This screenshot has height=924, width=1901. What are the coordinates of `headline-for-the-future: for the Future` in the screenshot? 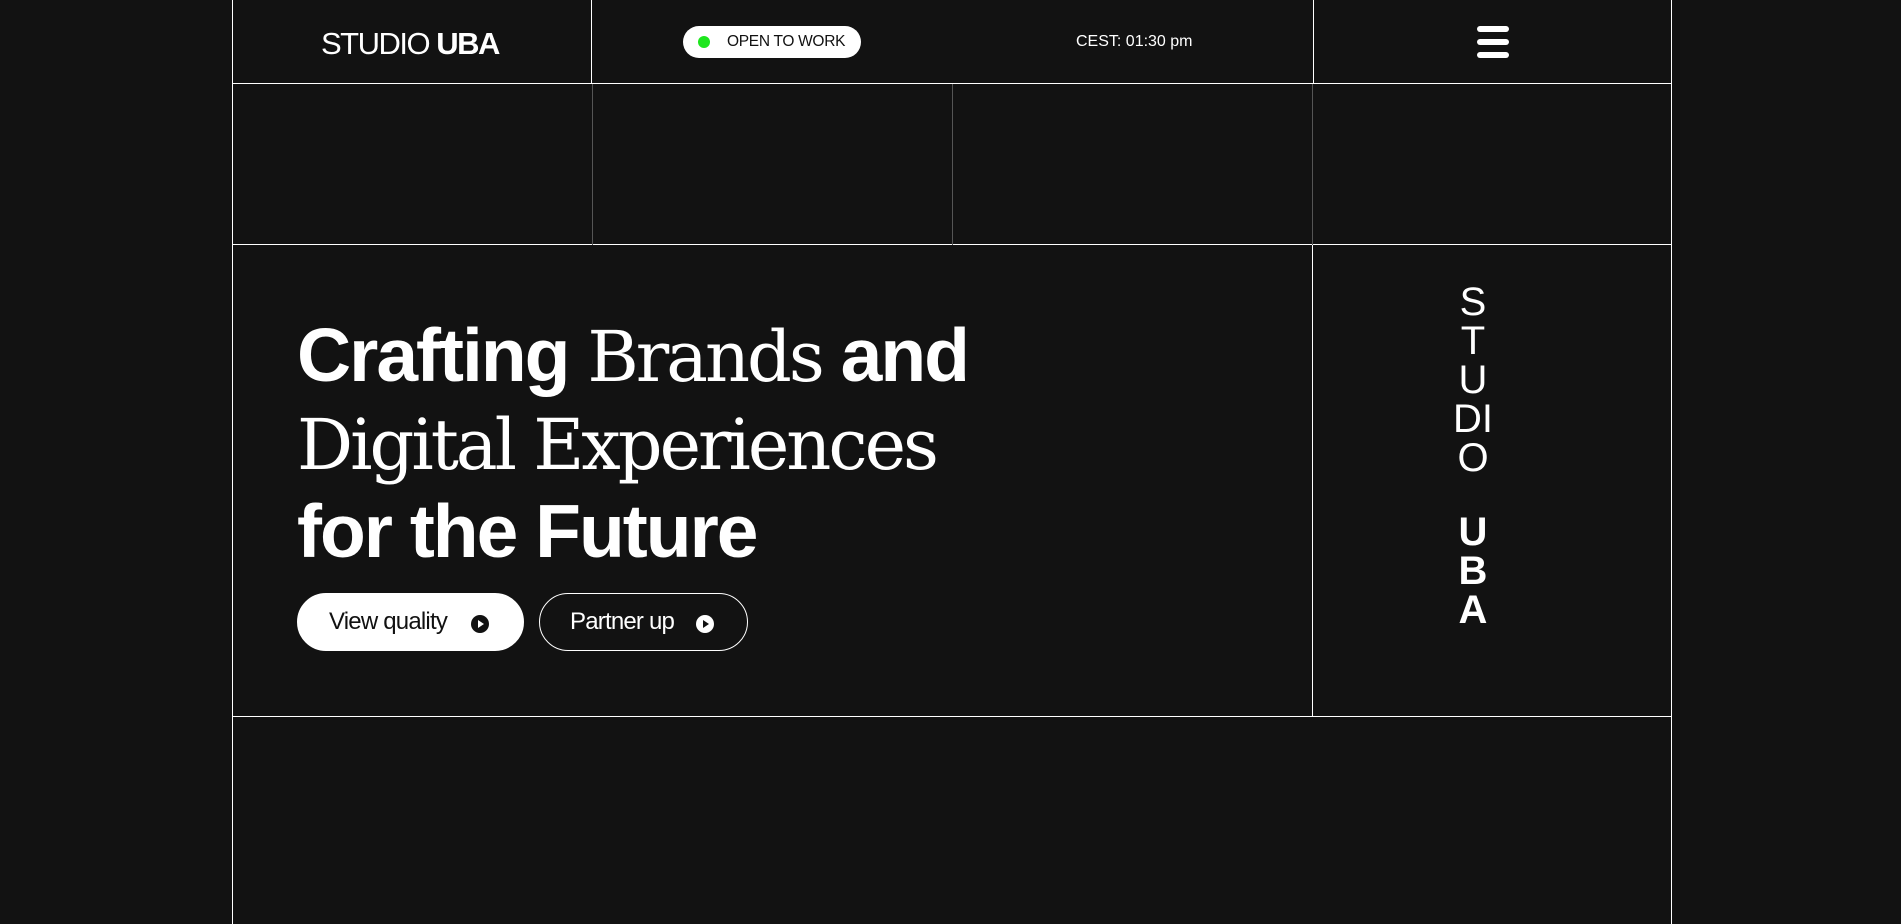 It's located at (527, 531).